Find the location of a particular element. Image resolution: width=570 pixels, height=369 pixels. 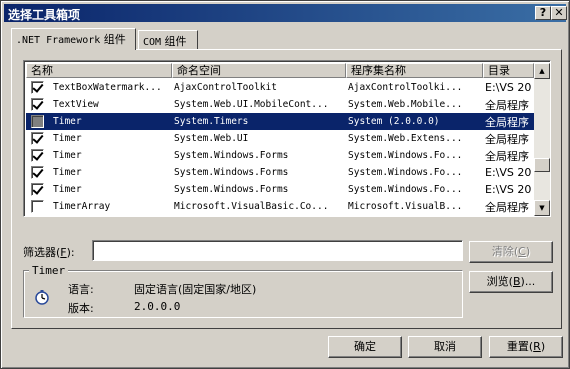

browse-label: 浏览 is located at coordinates (497, 281).